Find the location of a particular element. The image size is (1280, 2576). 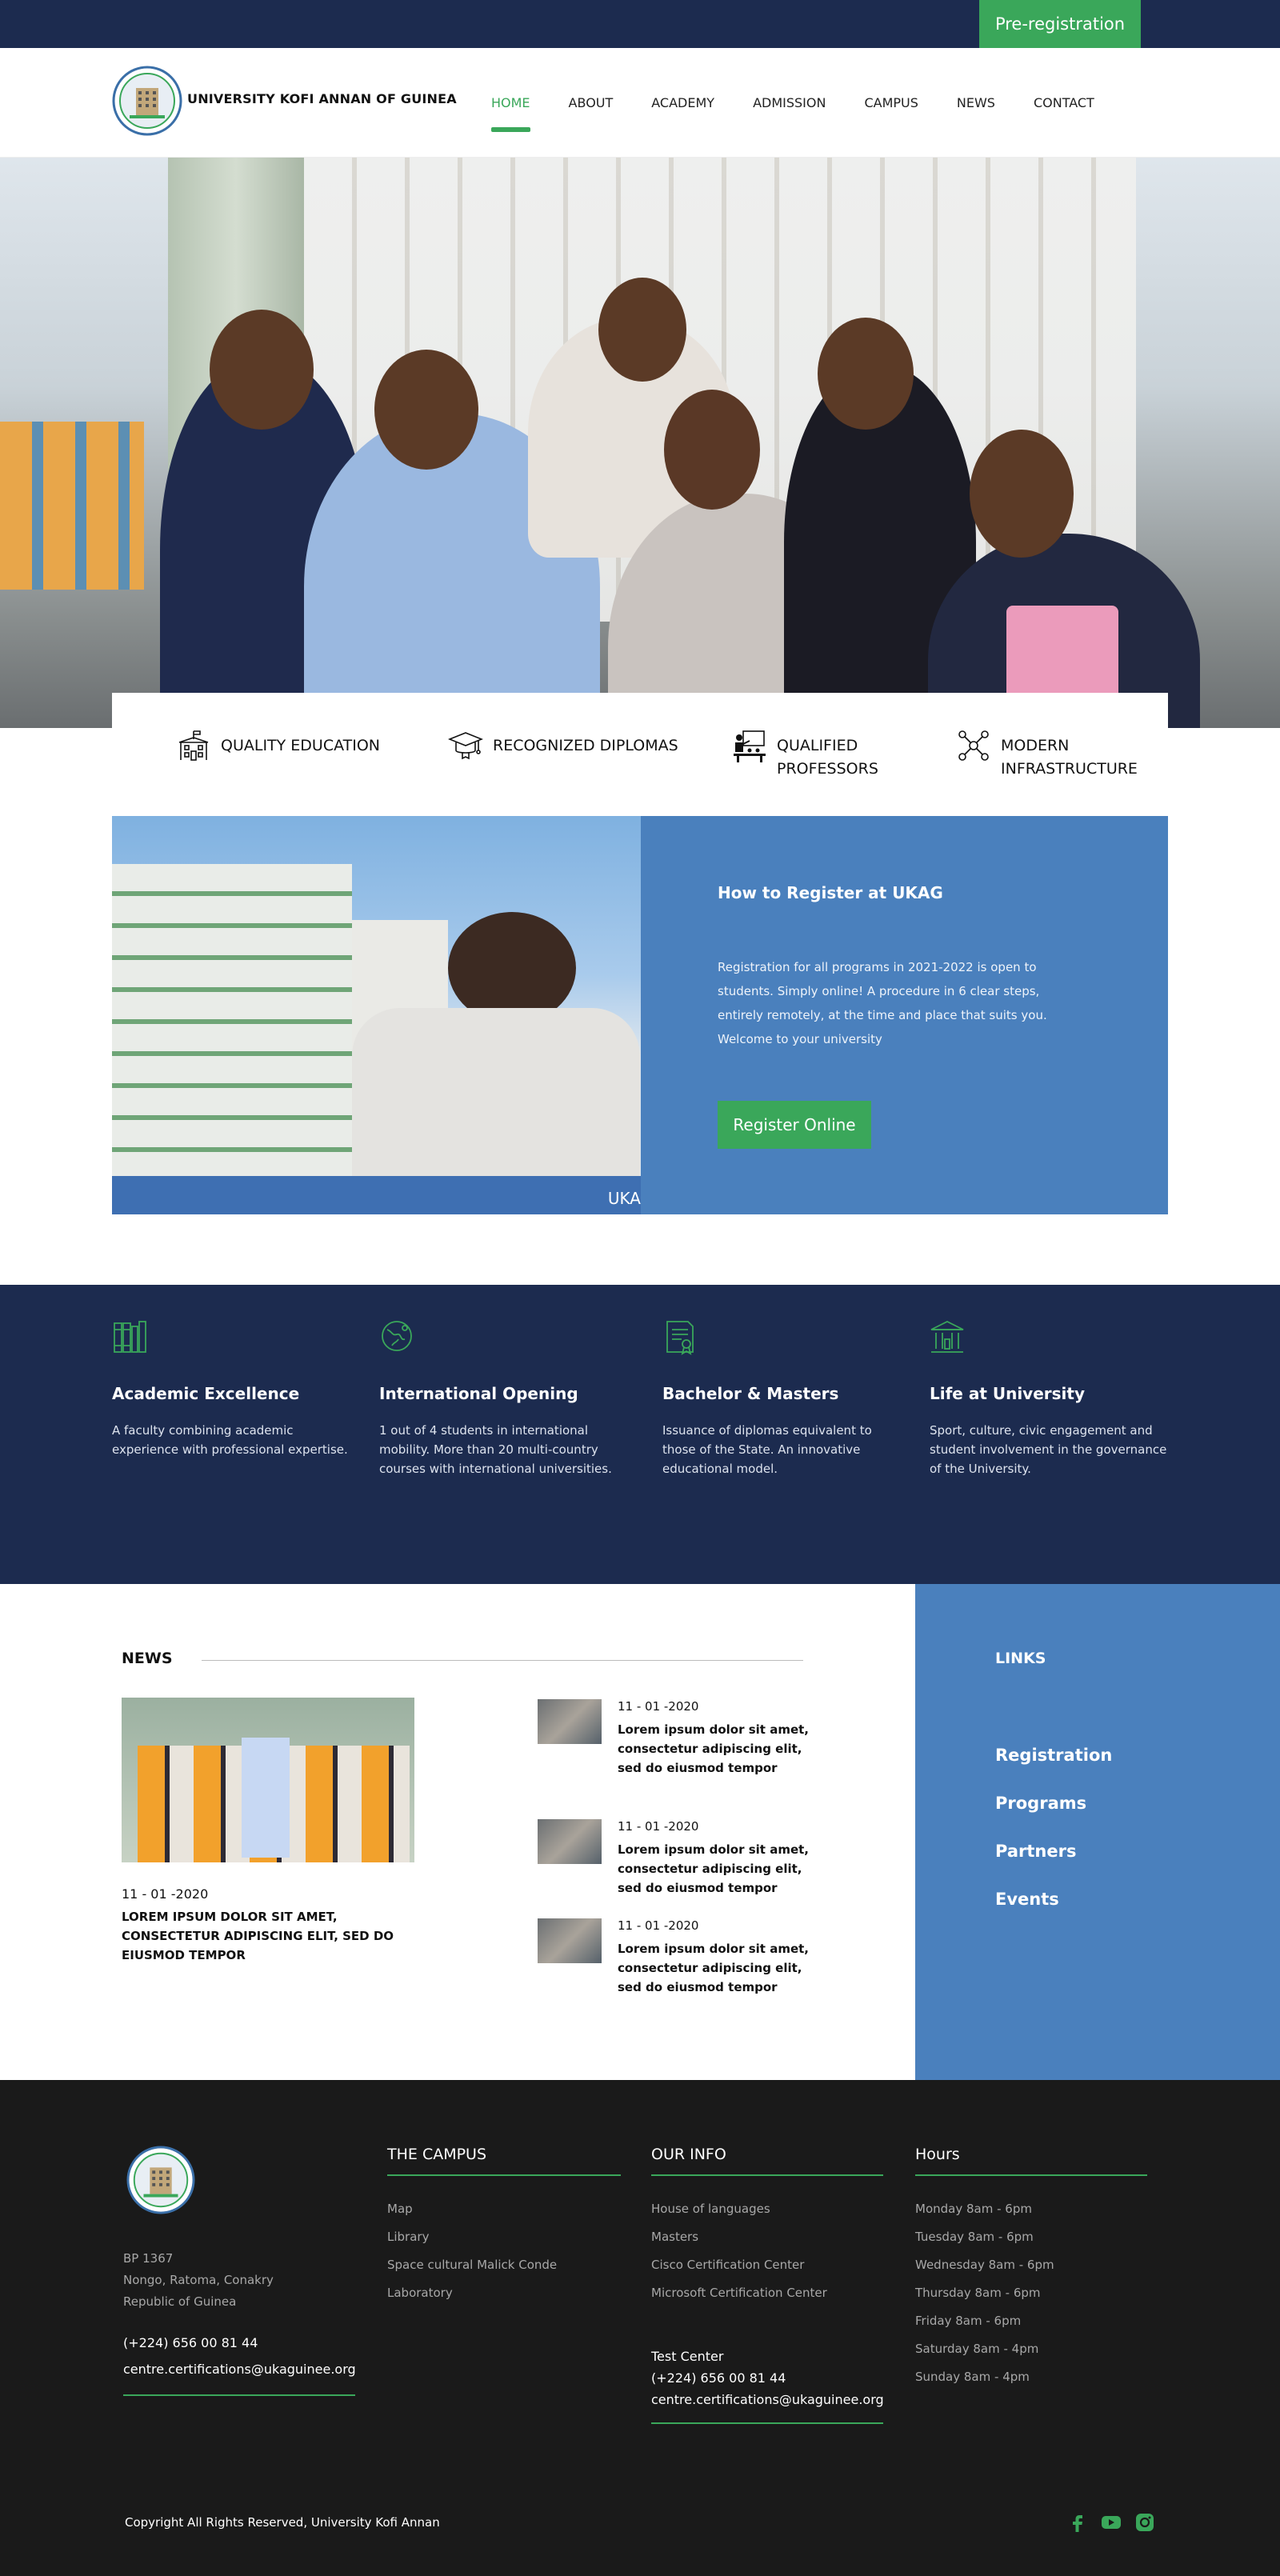

feature-label: QUALITY EDUCATION is located at coordinates (301, 745).